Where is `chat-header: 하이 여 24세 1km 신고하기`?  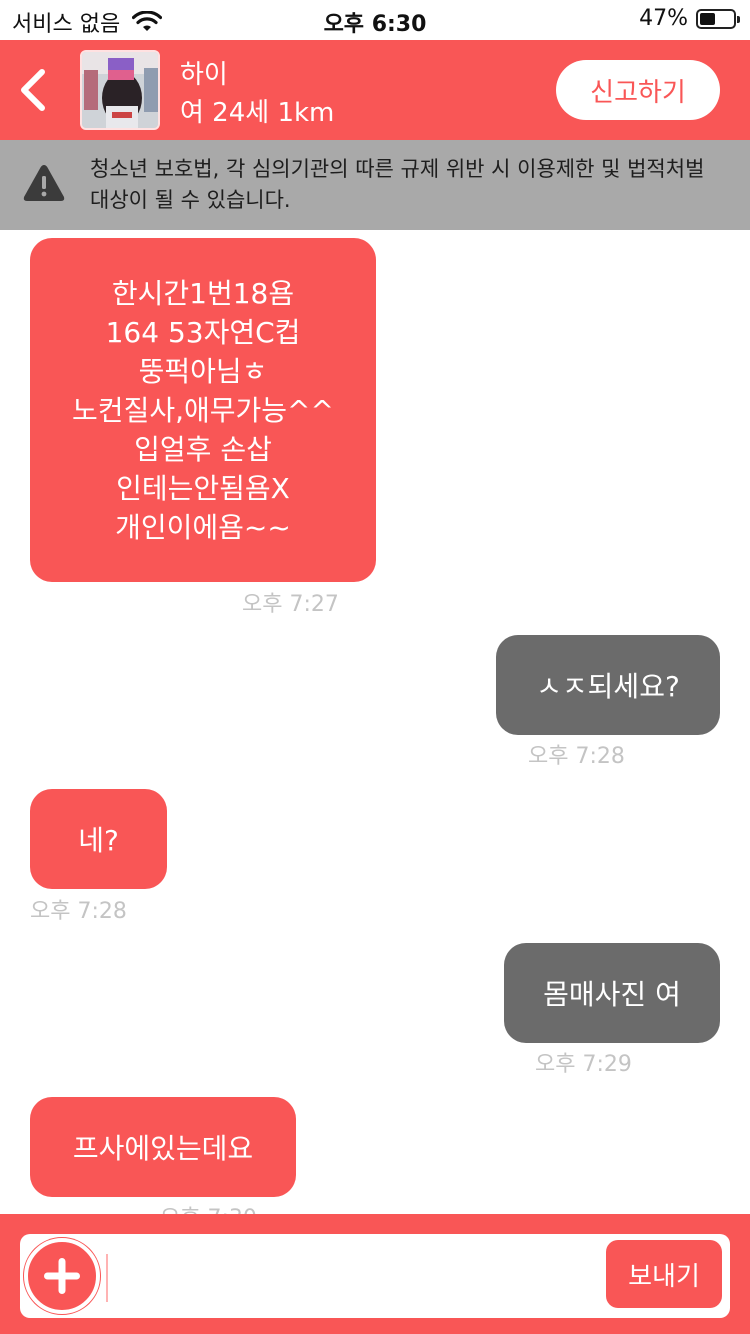
chat-header: 하이 여 24세 1km 신고하기 is located at coordinates (375, 90).